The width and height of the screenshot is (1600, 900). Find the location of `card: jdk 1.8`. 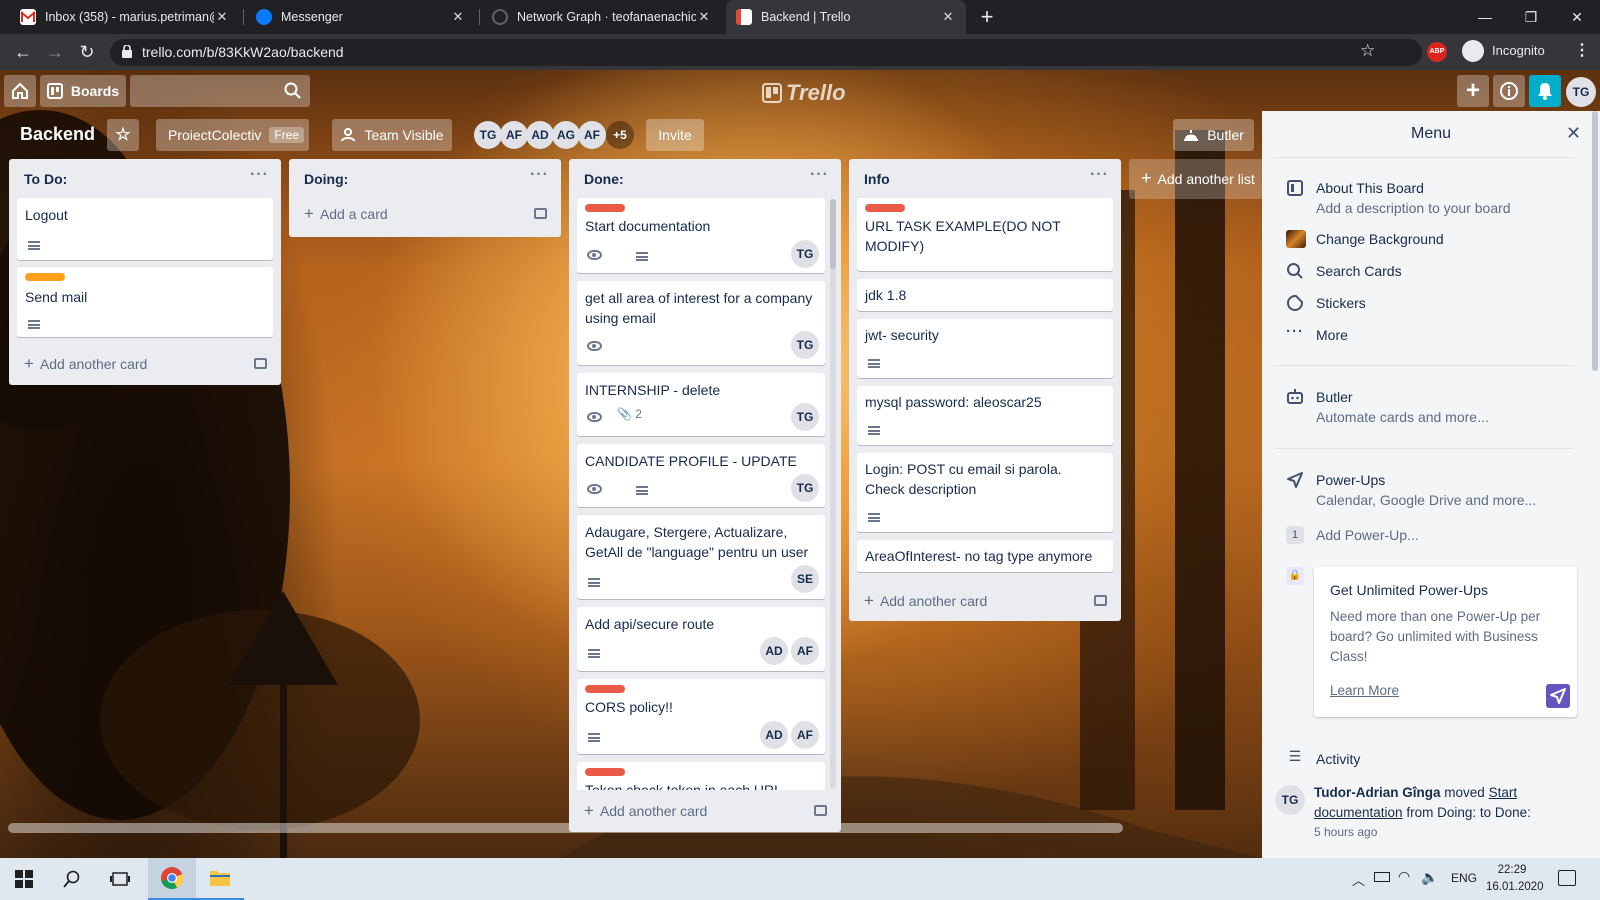

card: jdk 1.8 is located at coordinates (985, 295).